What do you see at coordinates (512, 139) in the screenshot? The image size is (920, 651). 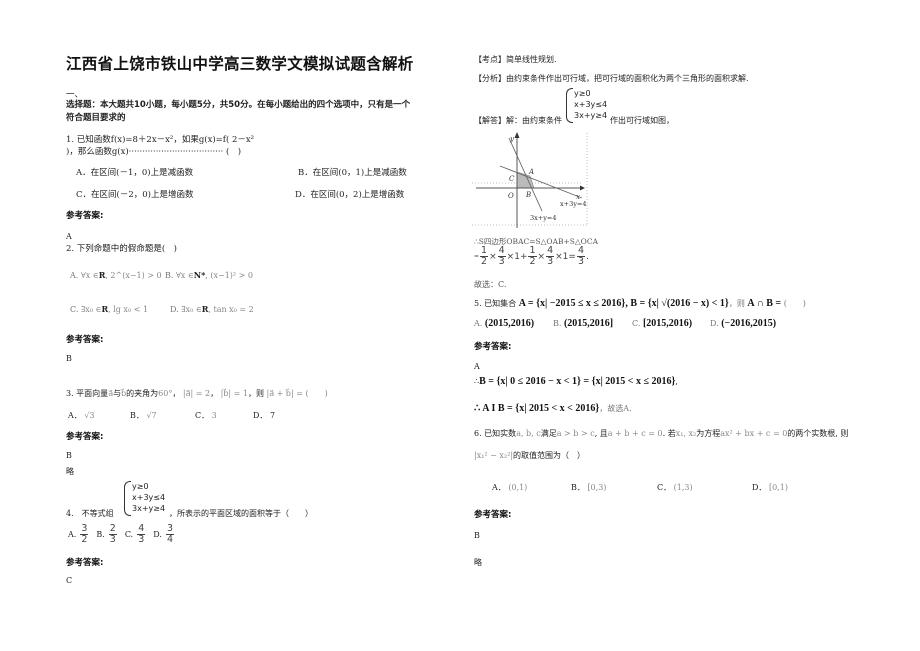 I see `figure-y-label: y` at bounding box center [512, 139].